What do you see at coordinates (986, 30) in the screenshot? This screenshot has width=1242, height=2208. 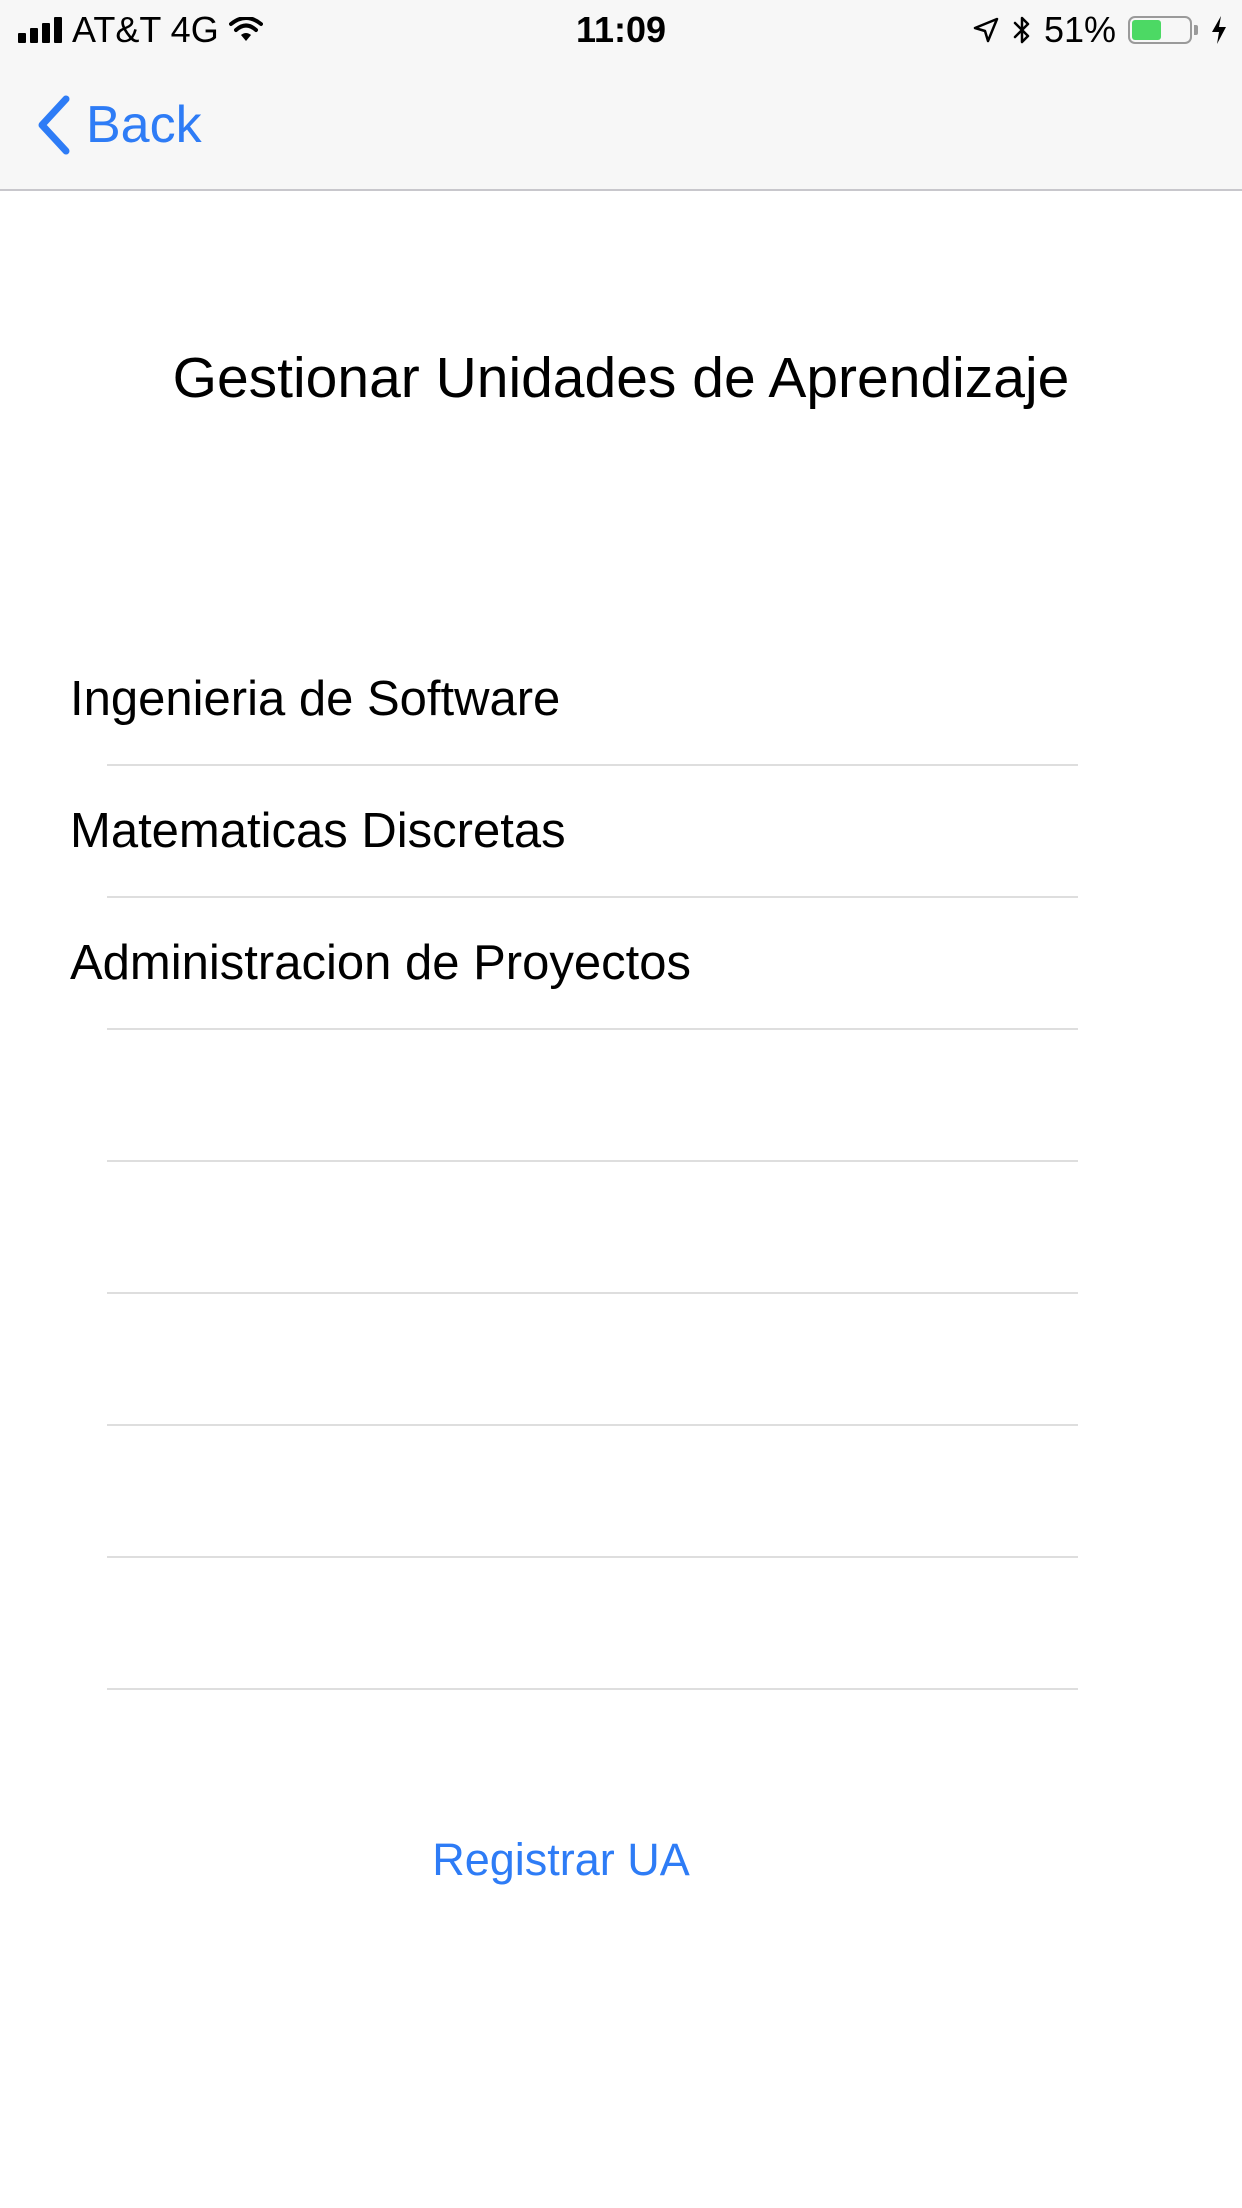 I see `location-icon` at bounding box center [986, 30].